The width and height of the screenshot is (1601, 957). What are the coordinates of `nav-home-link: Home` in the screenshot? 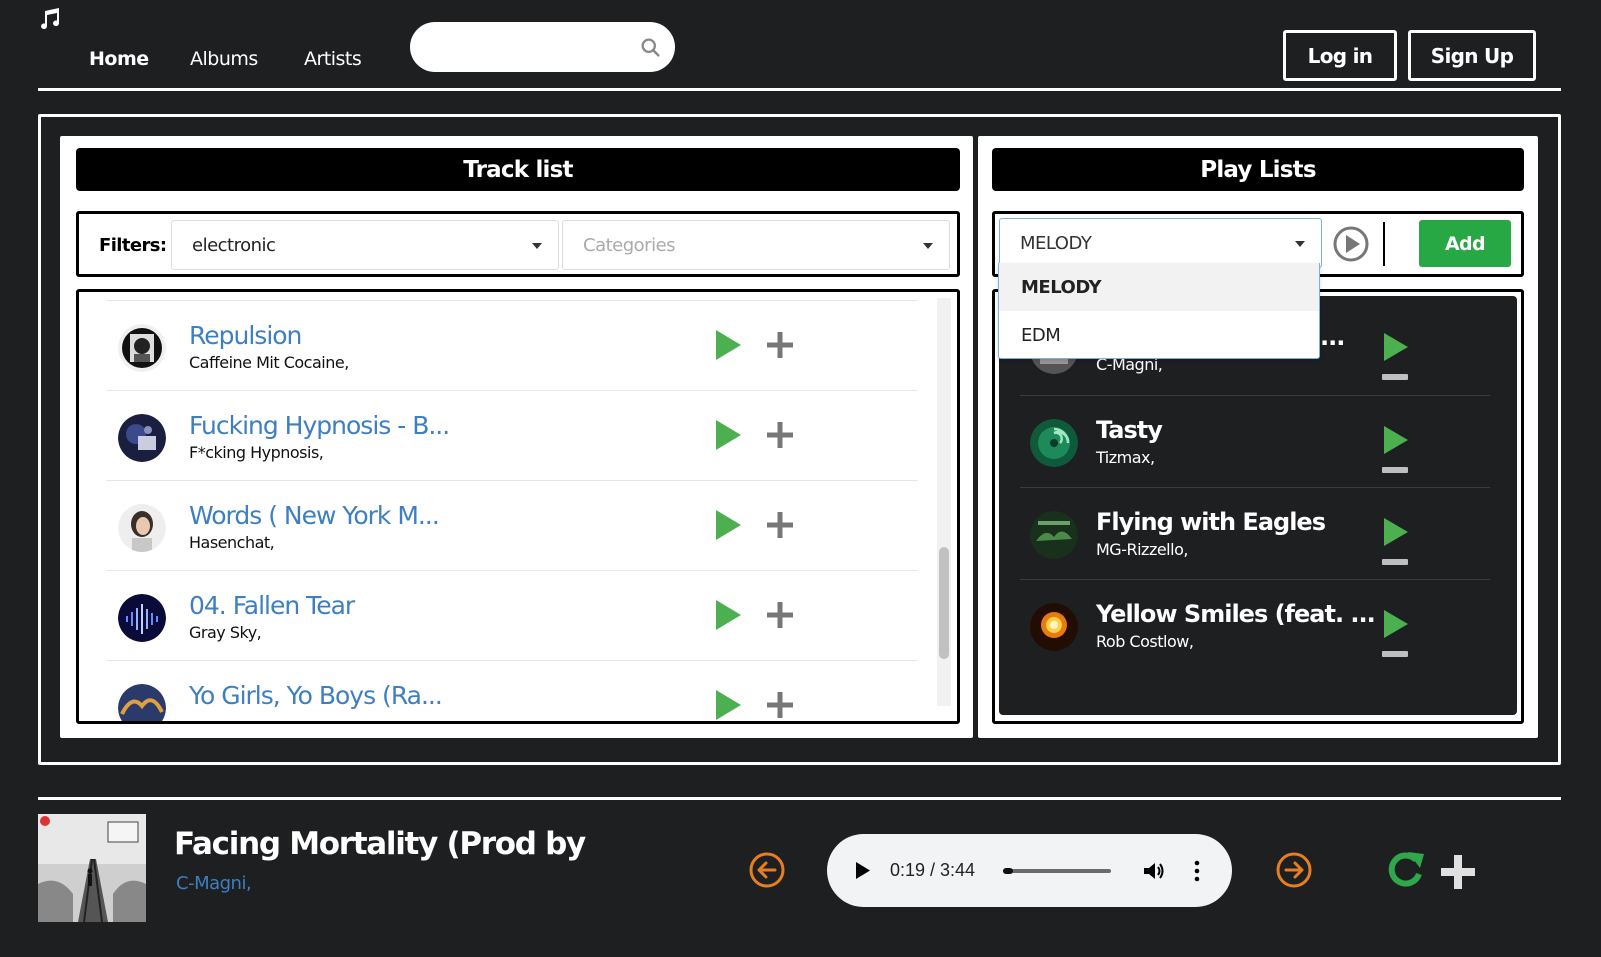 It's located at (119, 59).